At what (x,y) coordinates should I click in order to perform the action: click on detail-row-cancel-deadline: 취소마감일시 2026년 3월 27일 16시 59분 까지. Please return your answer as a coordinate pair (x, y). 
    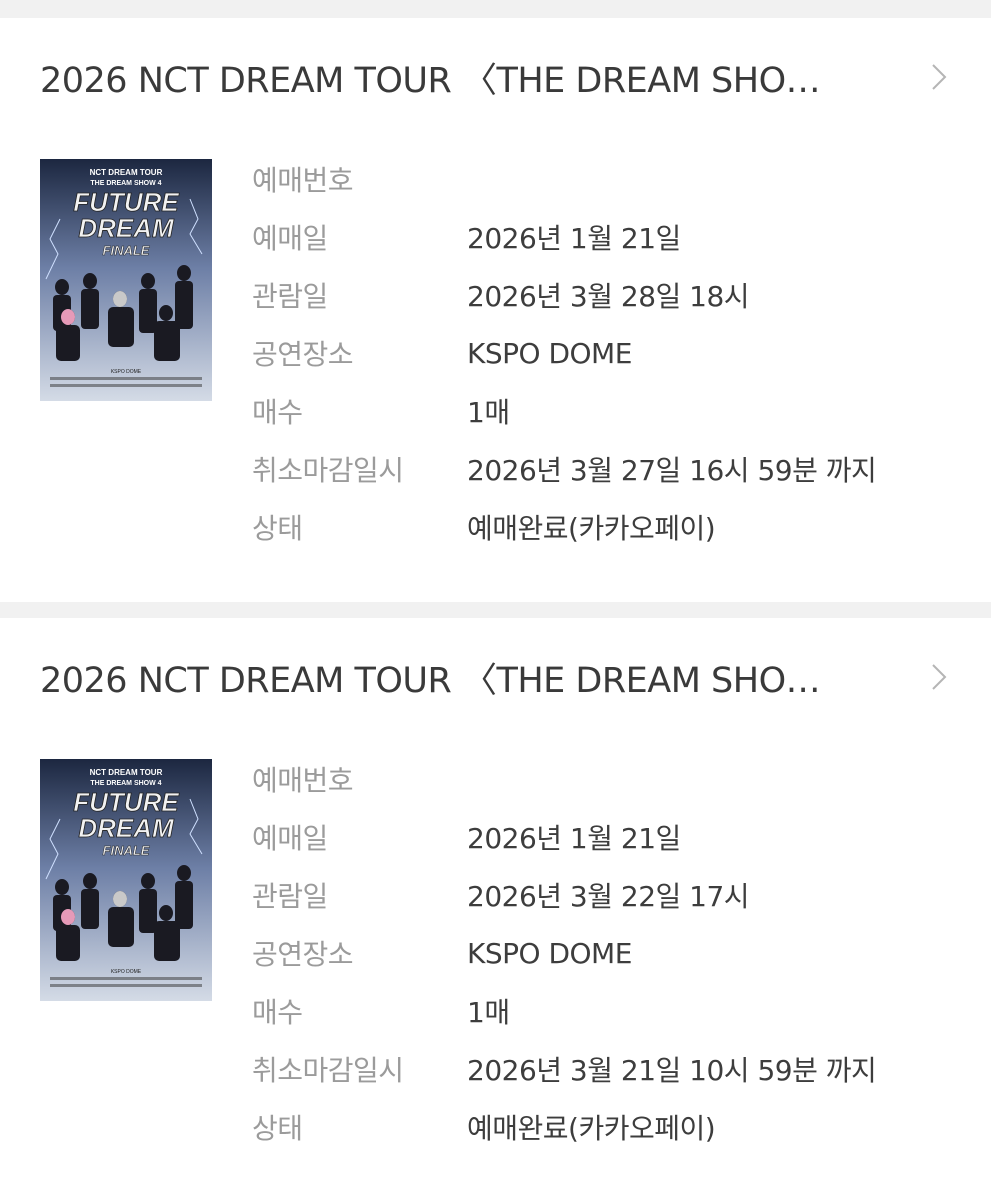
    Looking at the image, I should click on (564, 469).